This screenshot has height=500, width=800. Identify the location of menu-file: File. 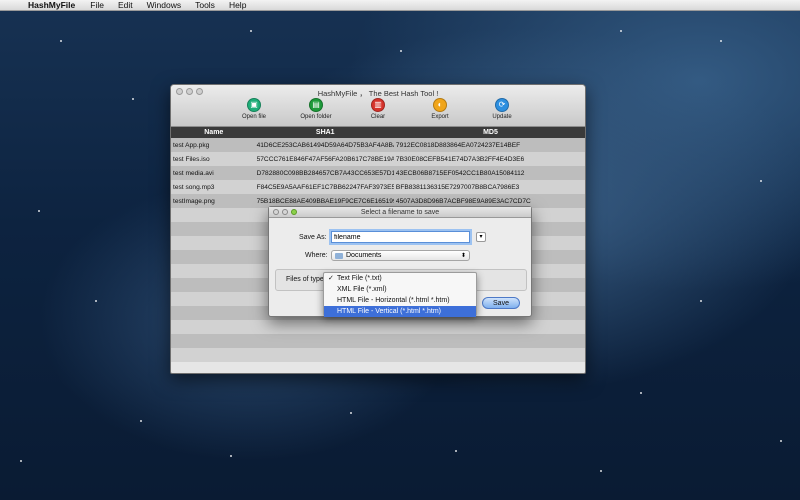
(97, 5).